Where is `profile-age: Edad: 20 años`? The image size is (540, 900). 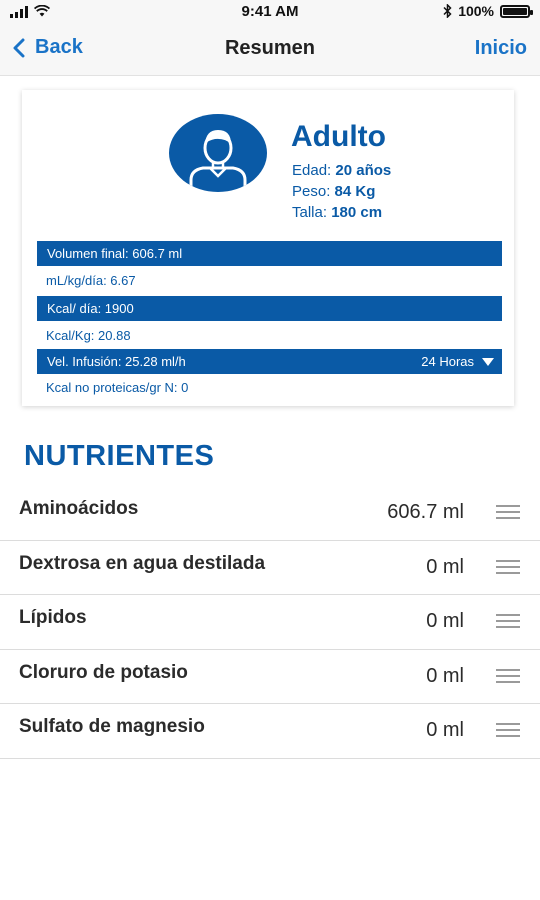
profile-age: Edad: 20 años is located at coordinates (341, 170).